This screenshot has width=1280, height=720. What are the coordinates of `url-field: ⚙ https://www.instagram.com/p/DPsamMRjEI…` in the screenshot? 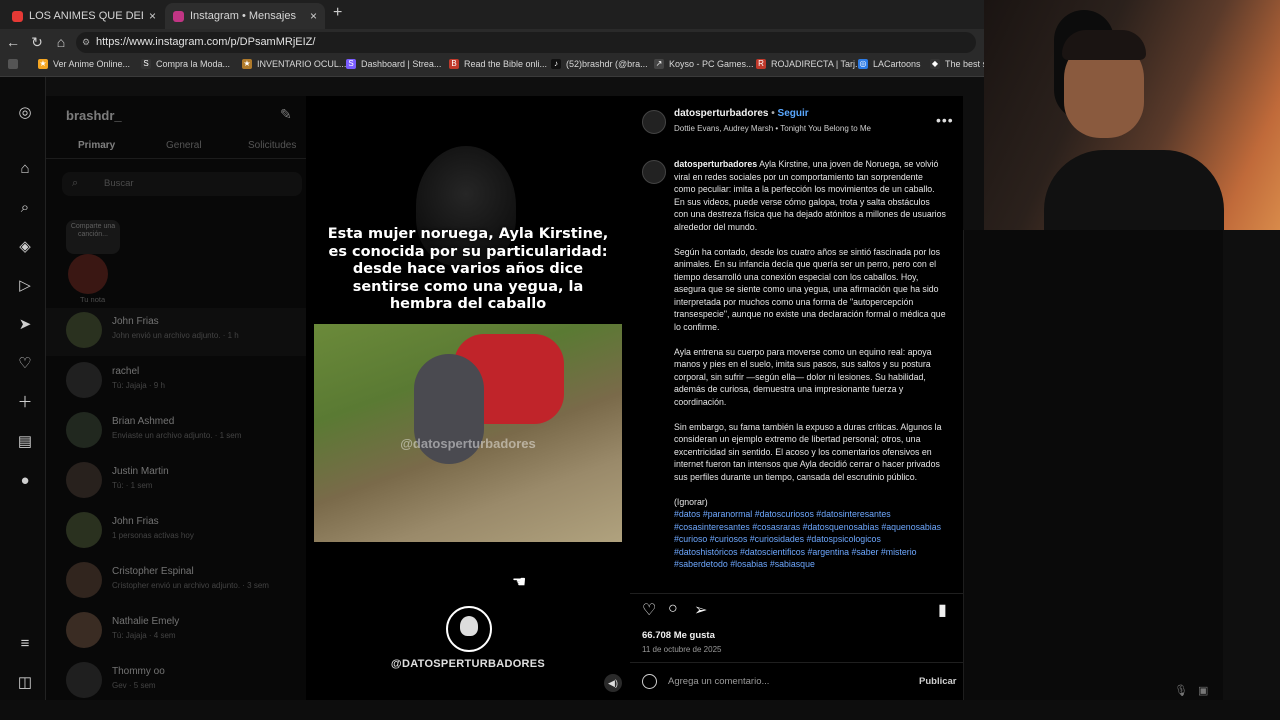 It's located at (526, 42).